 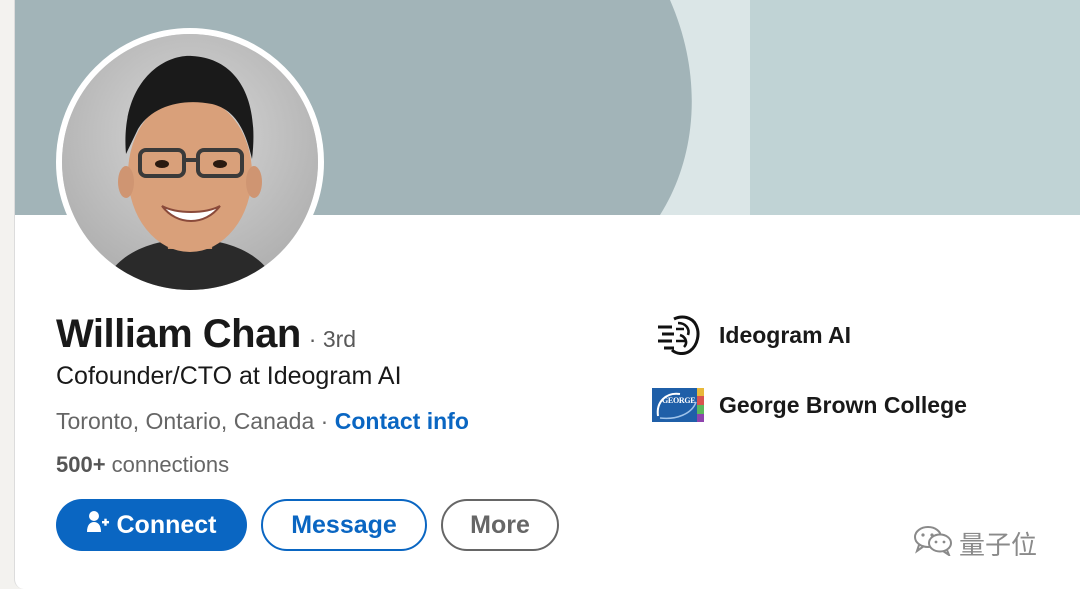 I want to click on connect-button: Connect, so click(x=151, y=525).